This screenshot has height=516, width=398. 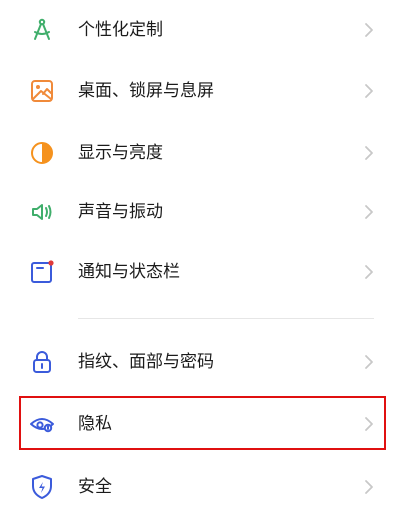 I want to click on settings-item-desktop-lockscreen: 桌面、锁屏与息屏, so click(x=199, y=91).